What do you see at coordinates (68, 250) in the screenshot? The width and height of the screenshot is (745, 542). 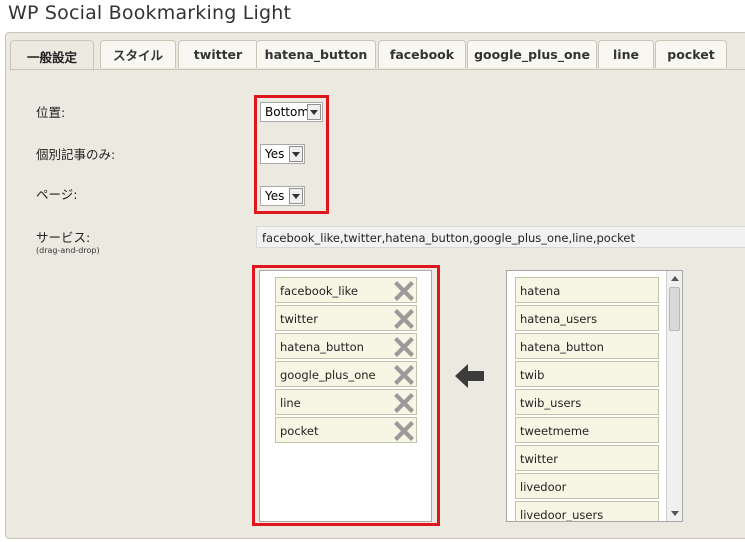 I see `services-hint: (drag-and-drop)` at bounding box center [68, 250].